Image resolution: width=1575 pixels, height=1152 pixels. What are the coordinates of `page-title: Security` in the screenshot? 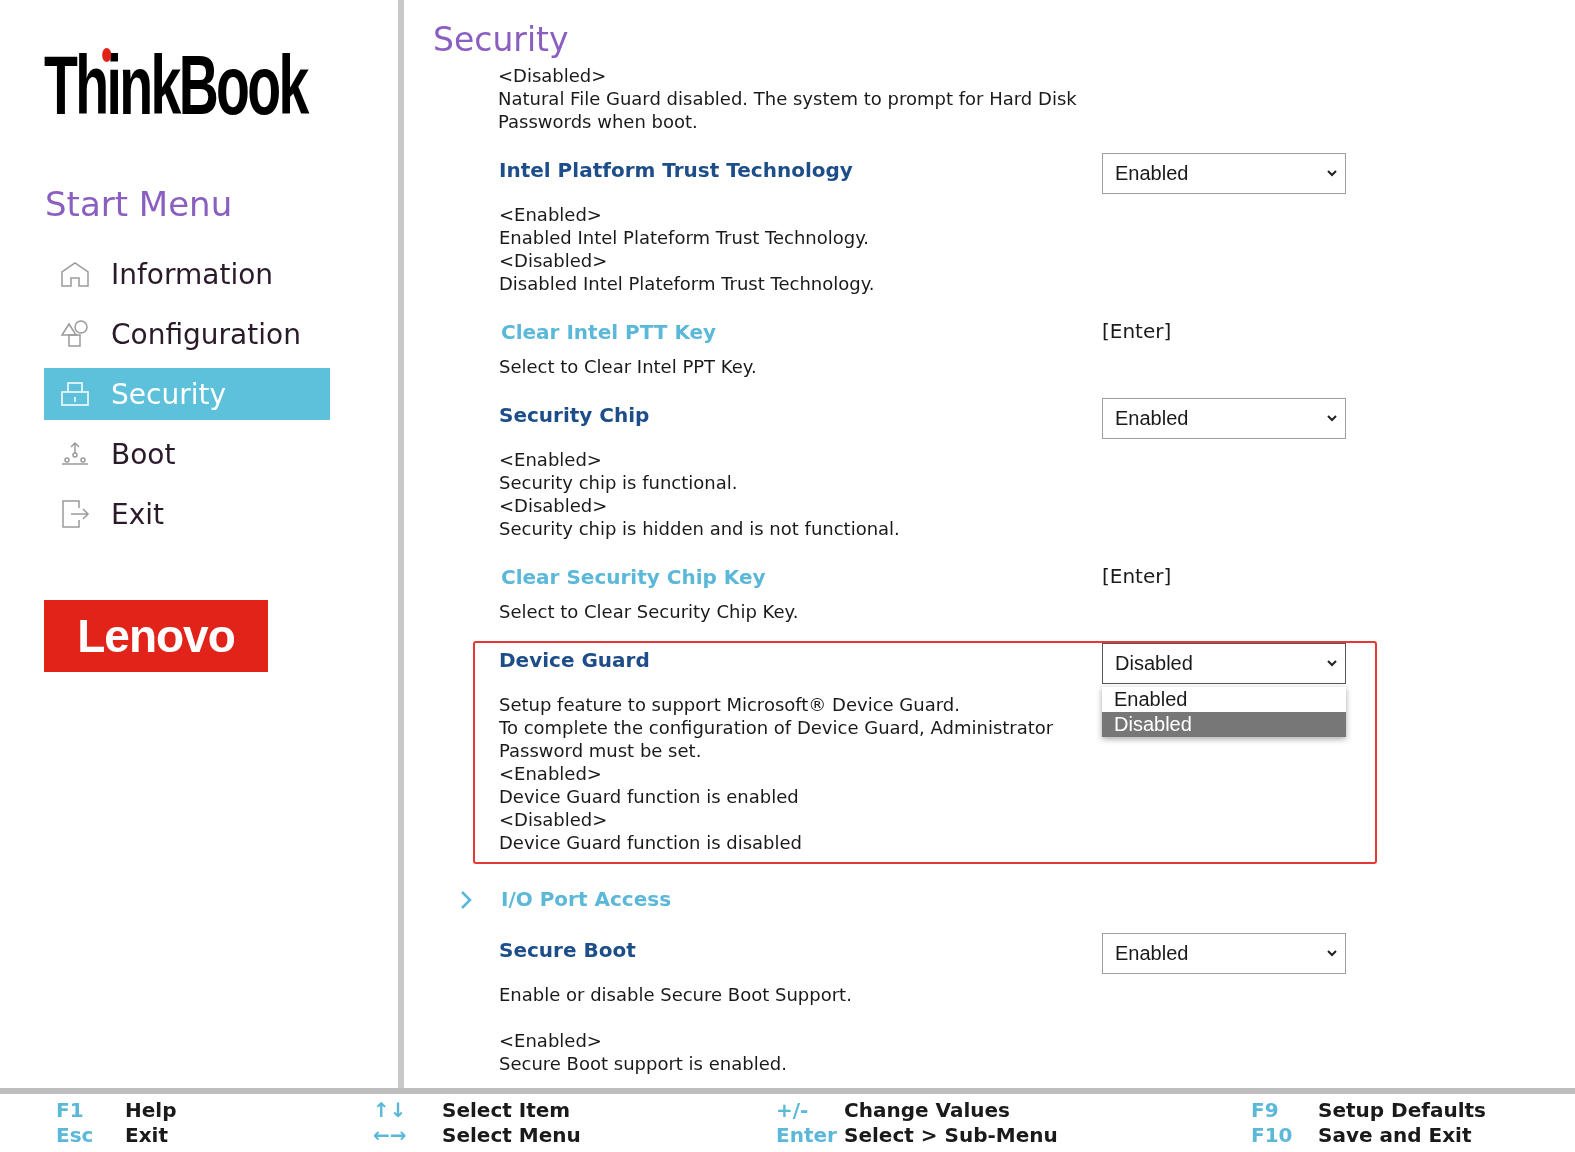 It's located at (501, 40).